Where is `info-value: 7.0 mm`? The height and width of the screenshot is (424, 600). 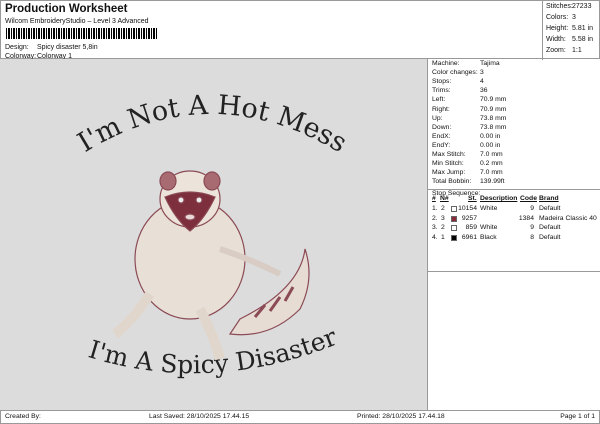
info-value: 7.0 mm is located at coordinates (491, 173).